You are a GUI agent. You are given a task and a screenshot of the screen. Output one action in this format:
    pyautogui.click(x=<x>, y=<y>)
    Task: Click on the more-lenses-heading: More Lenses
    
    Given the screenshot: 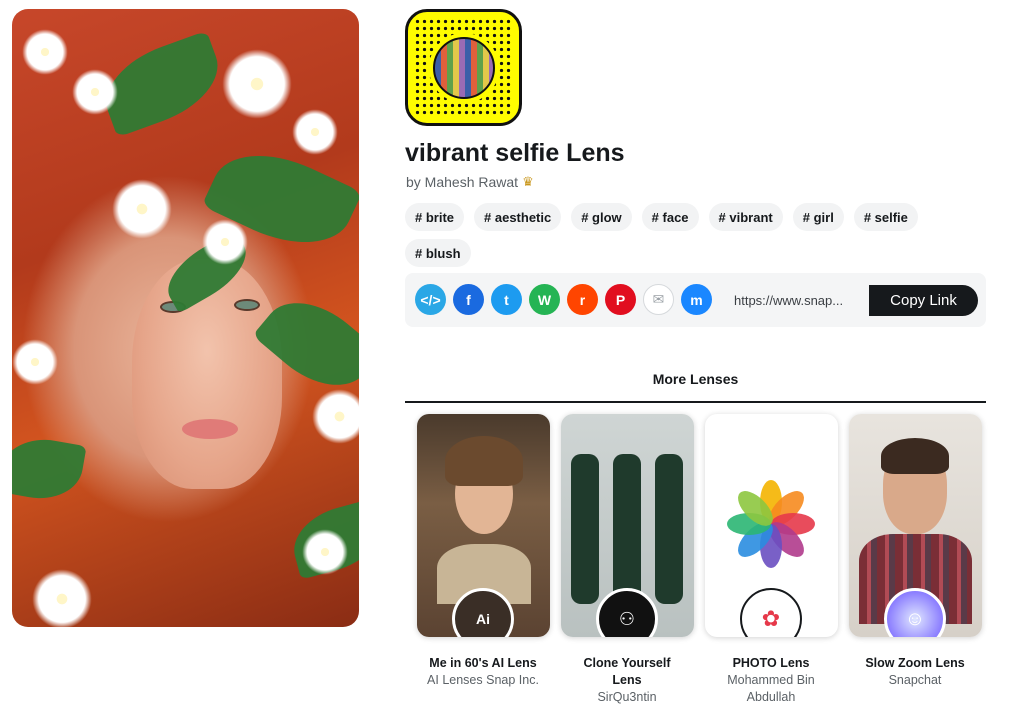 What is the action you would take?
    pyautogui.click(x=695, y=387)
    